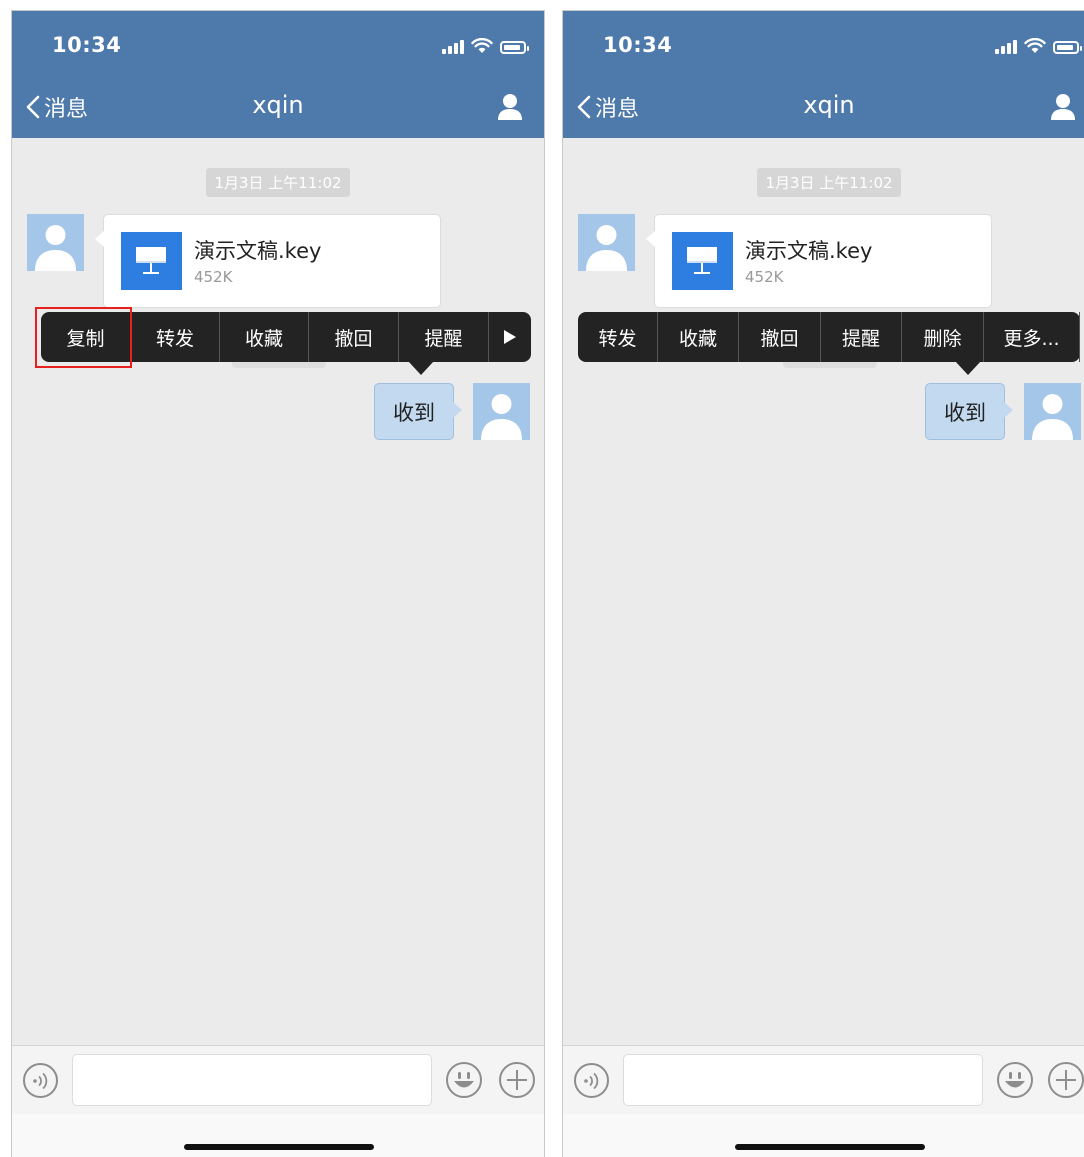  I want to click on triangle-right-icon, so click(510, 337).